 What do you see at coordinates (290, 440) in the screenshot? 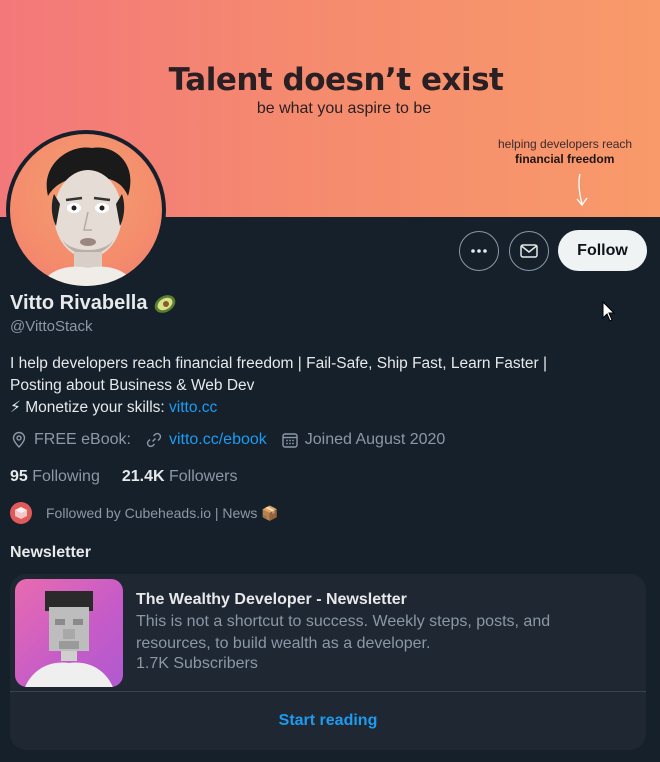
I see `calendar-icon` at bounding box center [290, 440].